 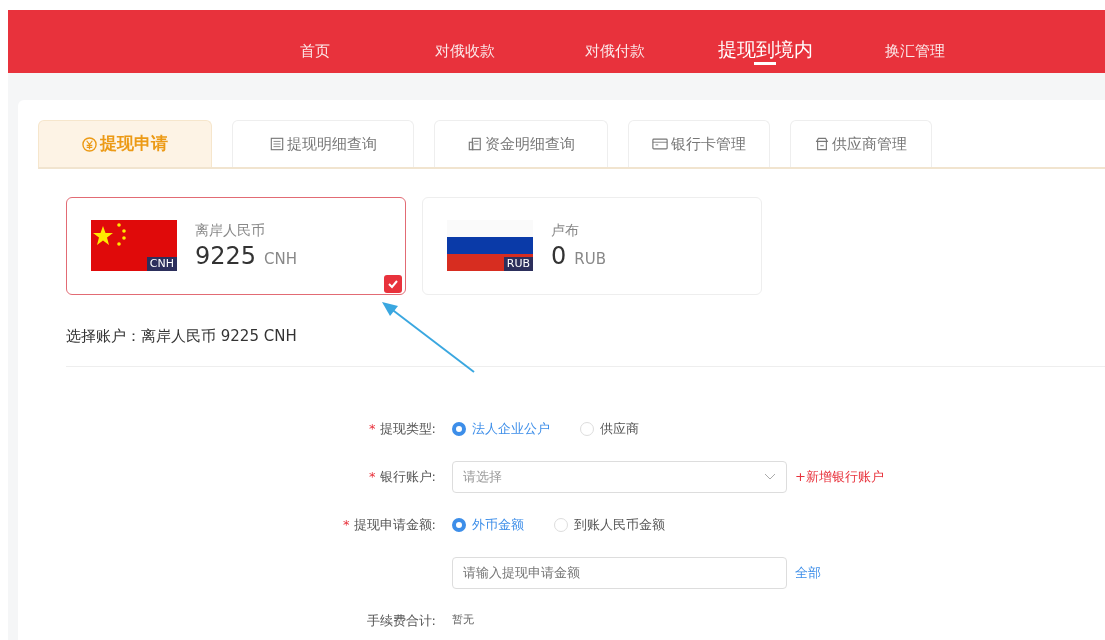 What do you see at coordinates (488, 524) in the screenshot?
I see `radio-option: 外币金额` at bounding box center [488, 524].